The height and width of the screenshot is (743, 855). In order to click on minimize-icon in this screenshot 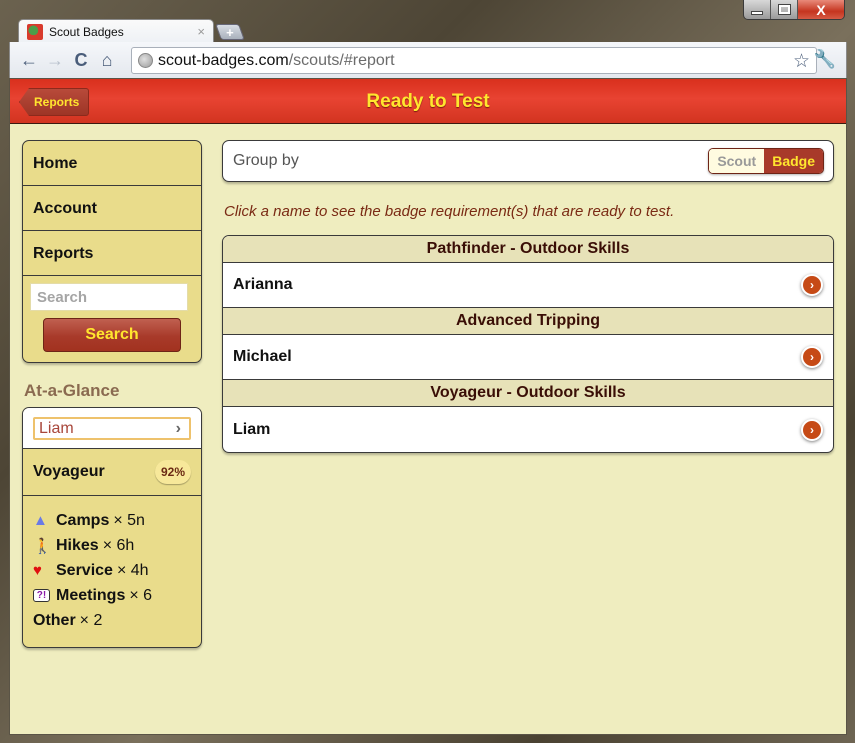, I will do `click(757, 12)`.